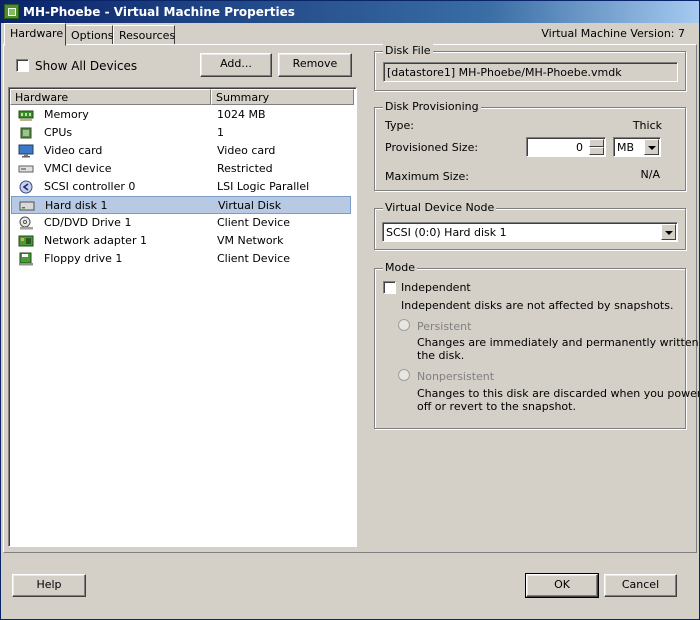  Describe the element at coordinates (95, 240) in the screenshot. I see `hardware-name: Network adapter 1` at that location.